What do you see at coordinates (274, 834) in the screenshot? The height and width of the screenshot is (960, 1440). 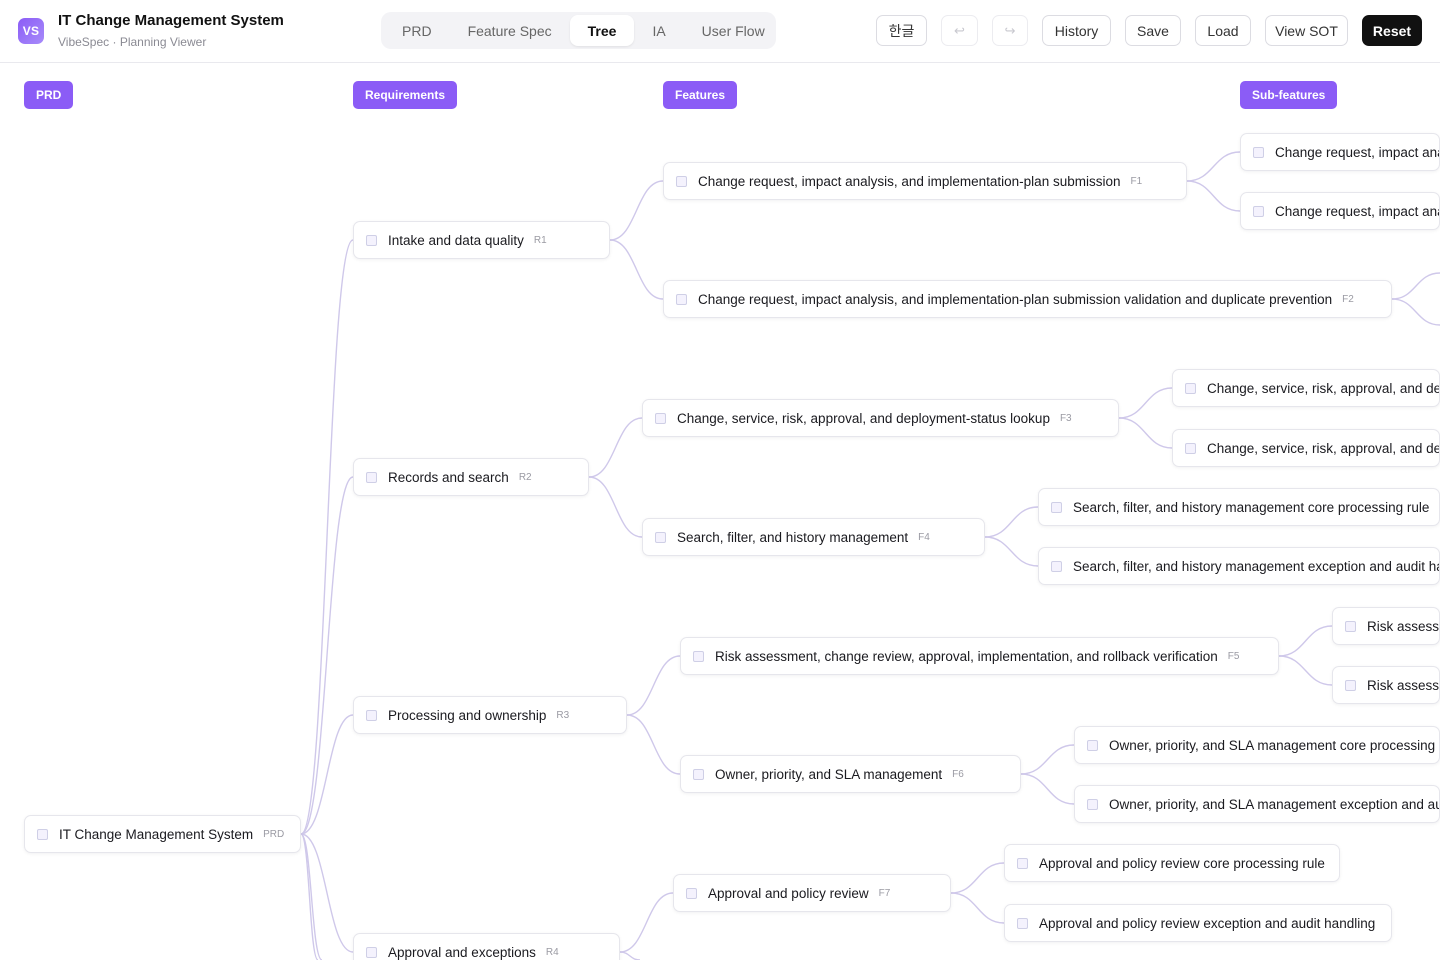 I see `node-id-tag: PRD` at bounding box center [274, 834].